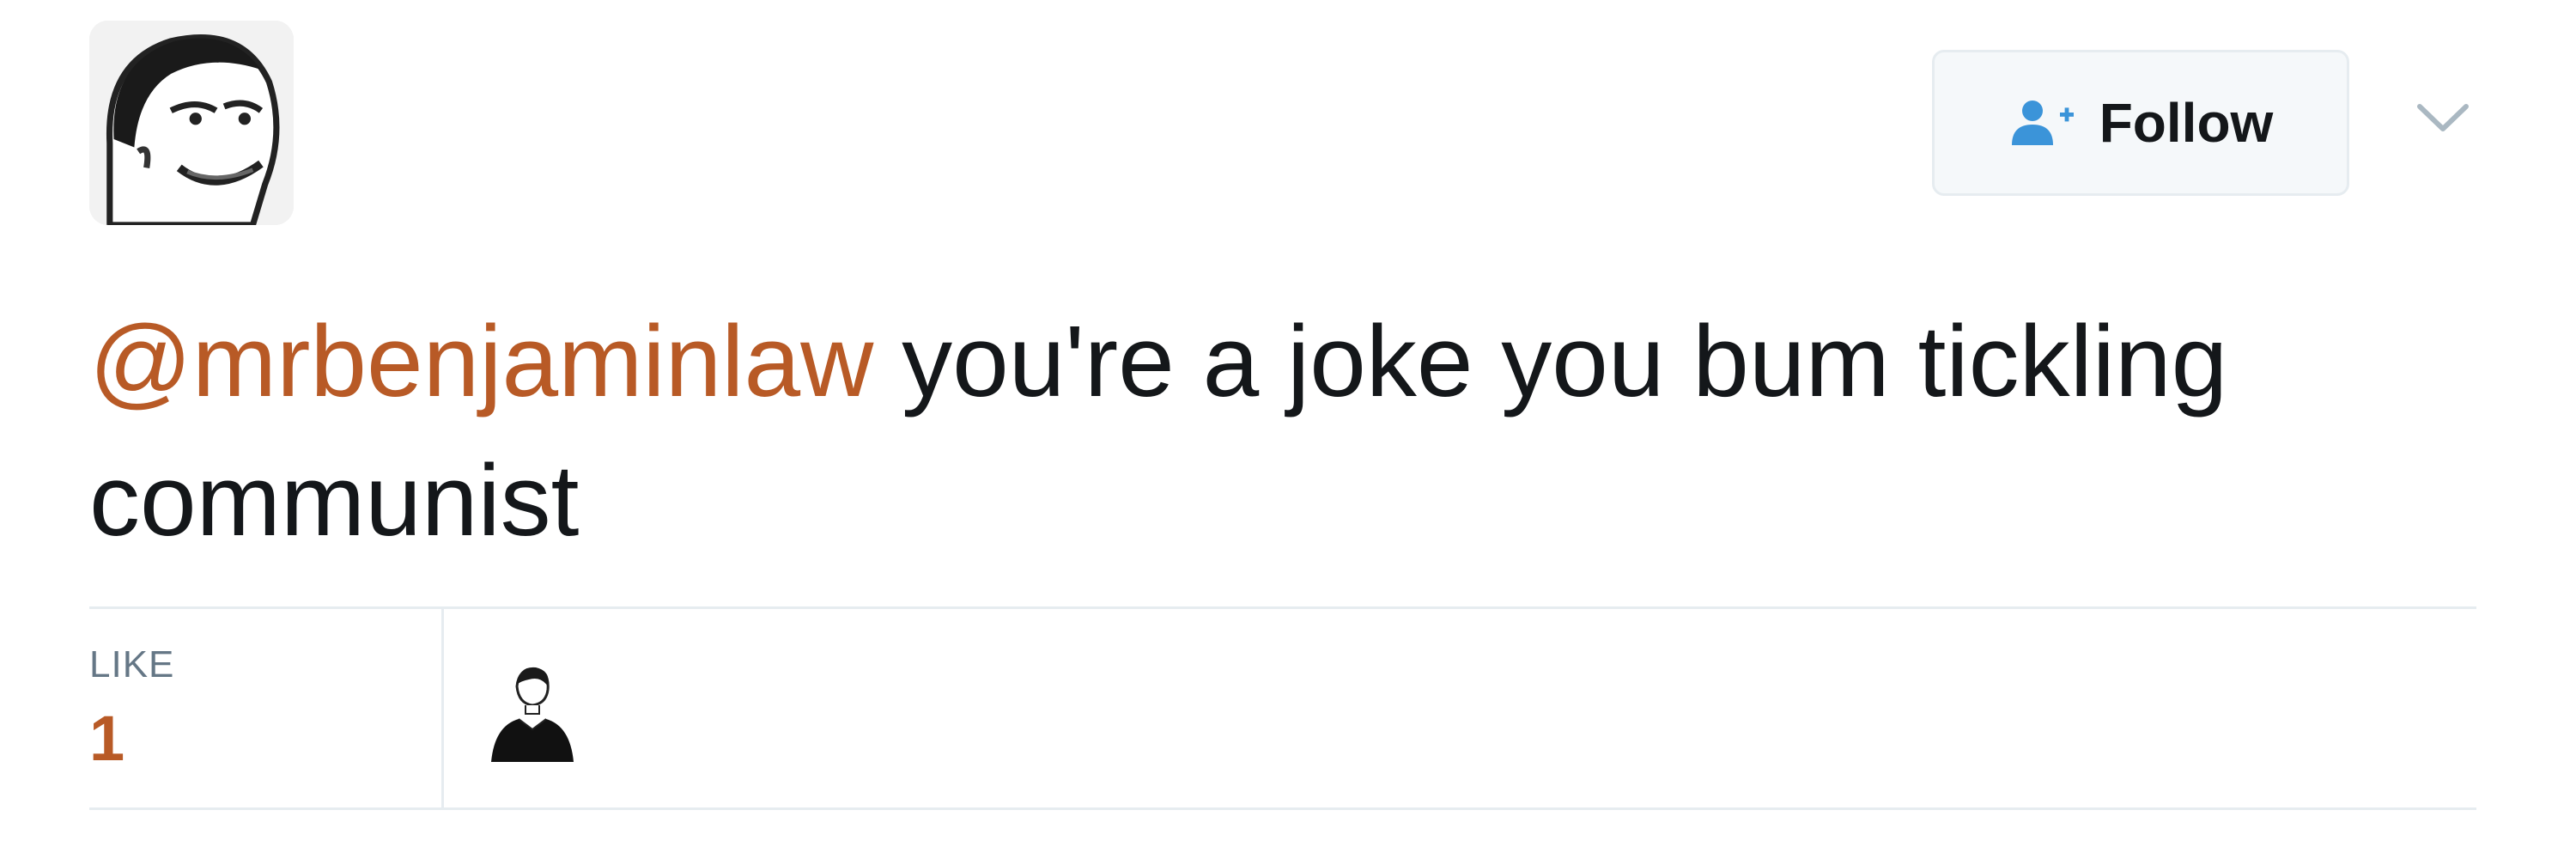 Image resolution: width=2576 pixels, height=859 pixels. I want to click on follow-person-plus-icon, so click(2042, 123).